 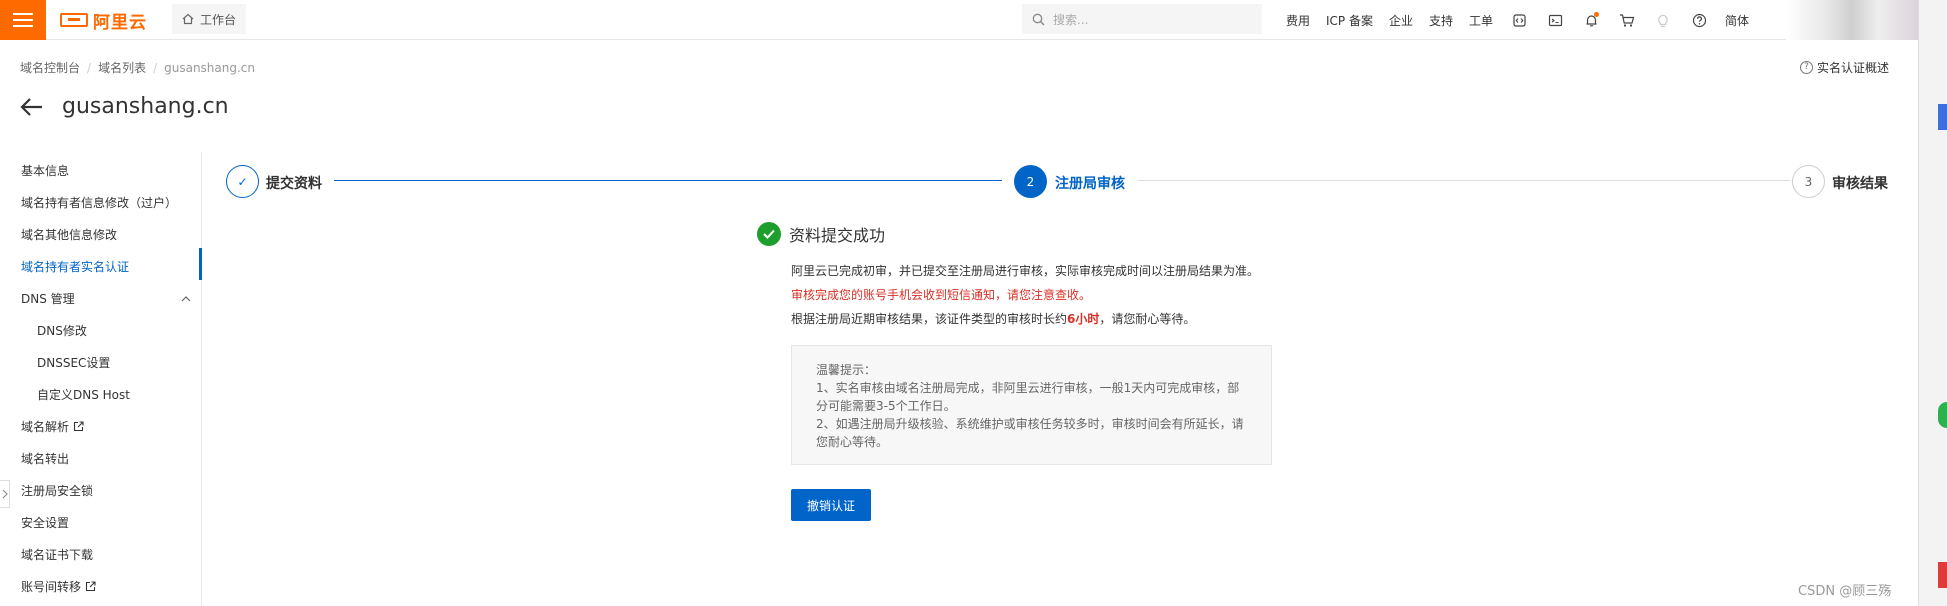 What do you see at coordinates (210, 67) in the screenshot?
I see `breadcrumb-current: gusanshang.cn` at bounding box center [210, 67].